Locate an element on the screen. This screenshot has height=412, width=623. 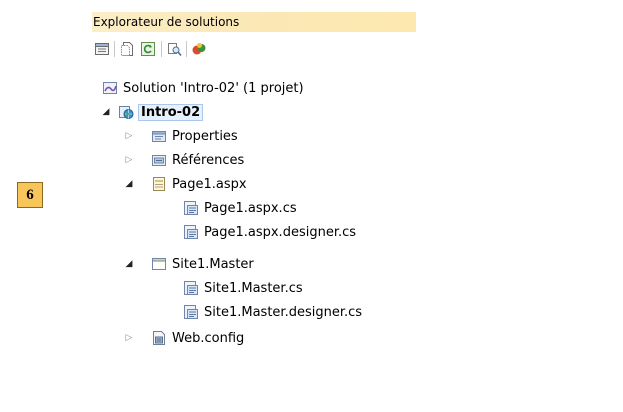
tree-item-label: Références is located at coordinates (208, 160).